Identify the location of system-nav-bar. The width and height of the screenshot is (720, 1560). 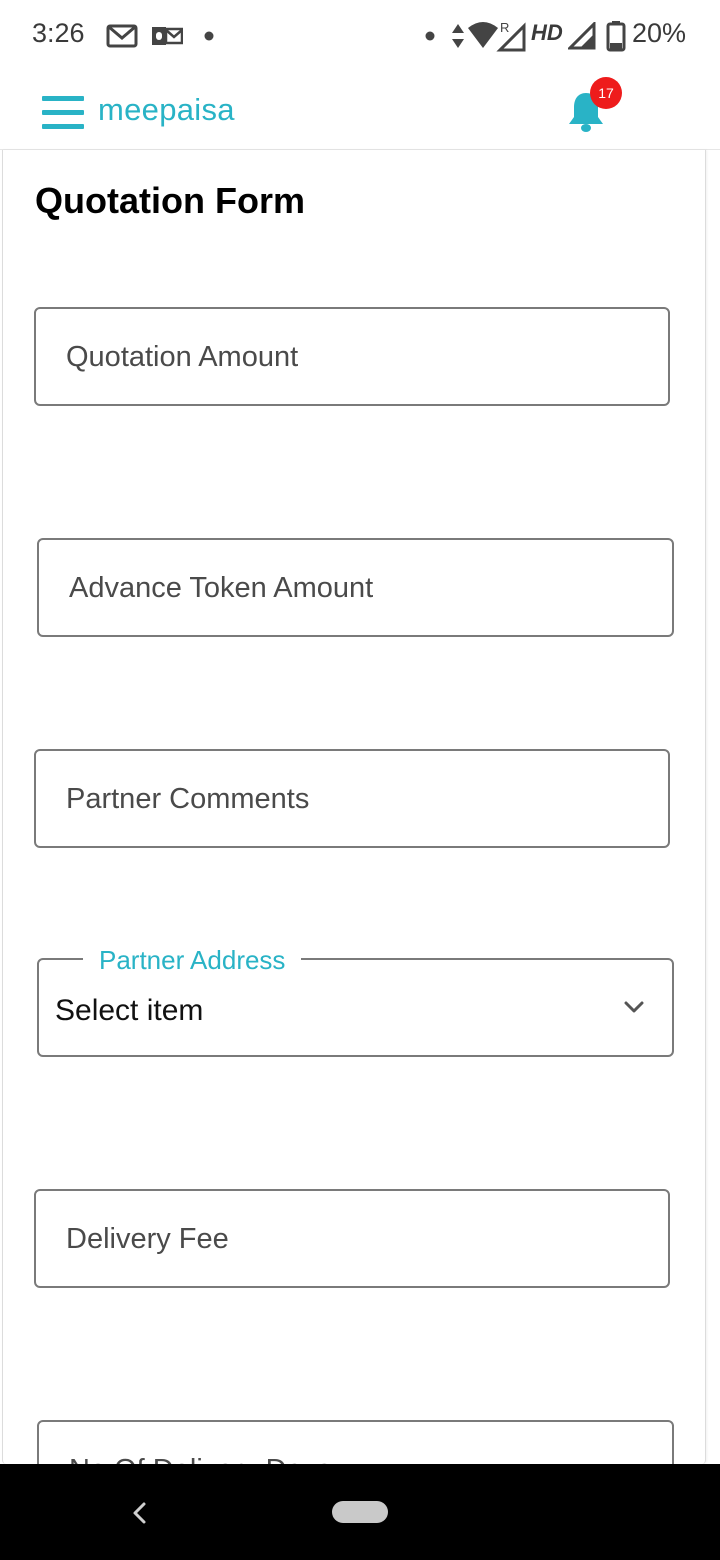
(360, 1512).